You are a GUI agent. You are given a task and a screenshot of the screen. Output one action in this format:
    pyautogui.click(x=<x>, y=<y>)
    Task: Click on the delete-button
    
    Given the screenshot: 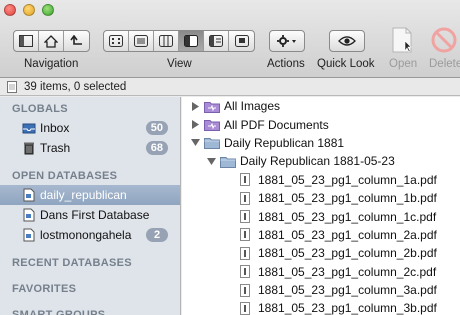 What is the action you would take?
    pyautogui.click(x=444, y=41)
    